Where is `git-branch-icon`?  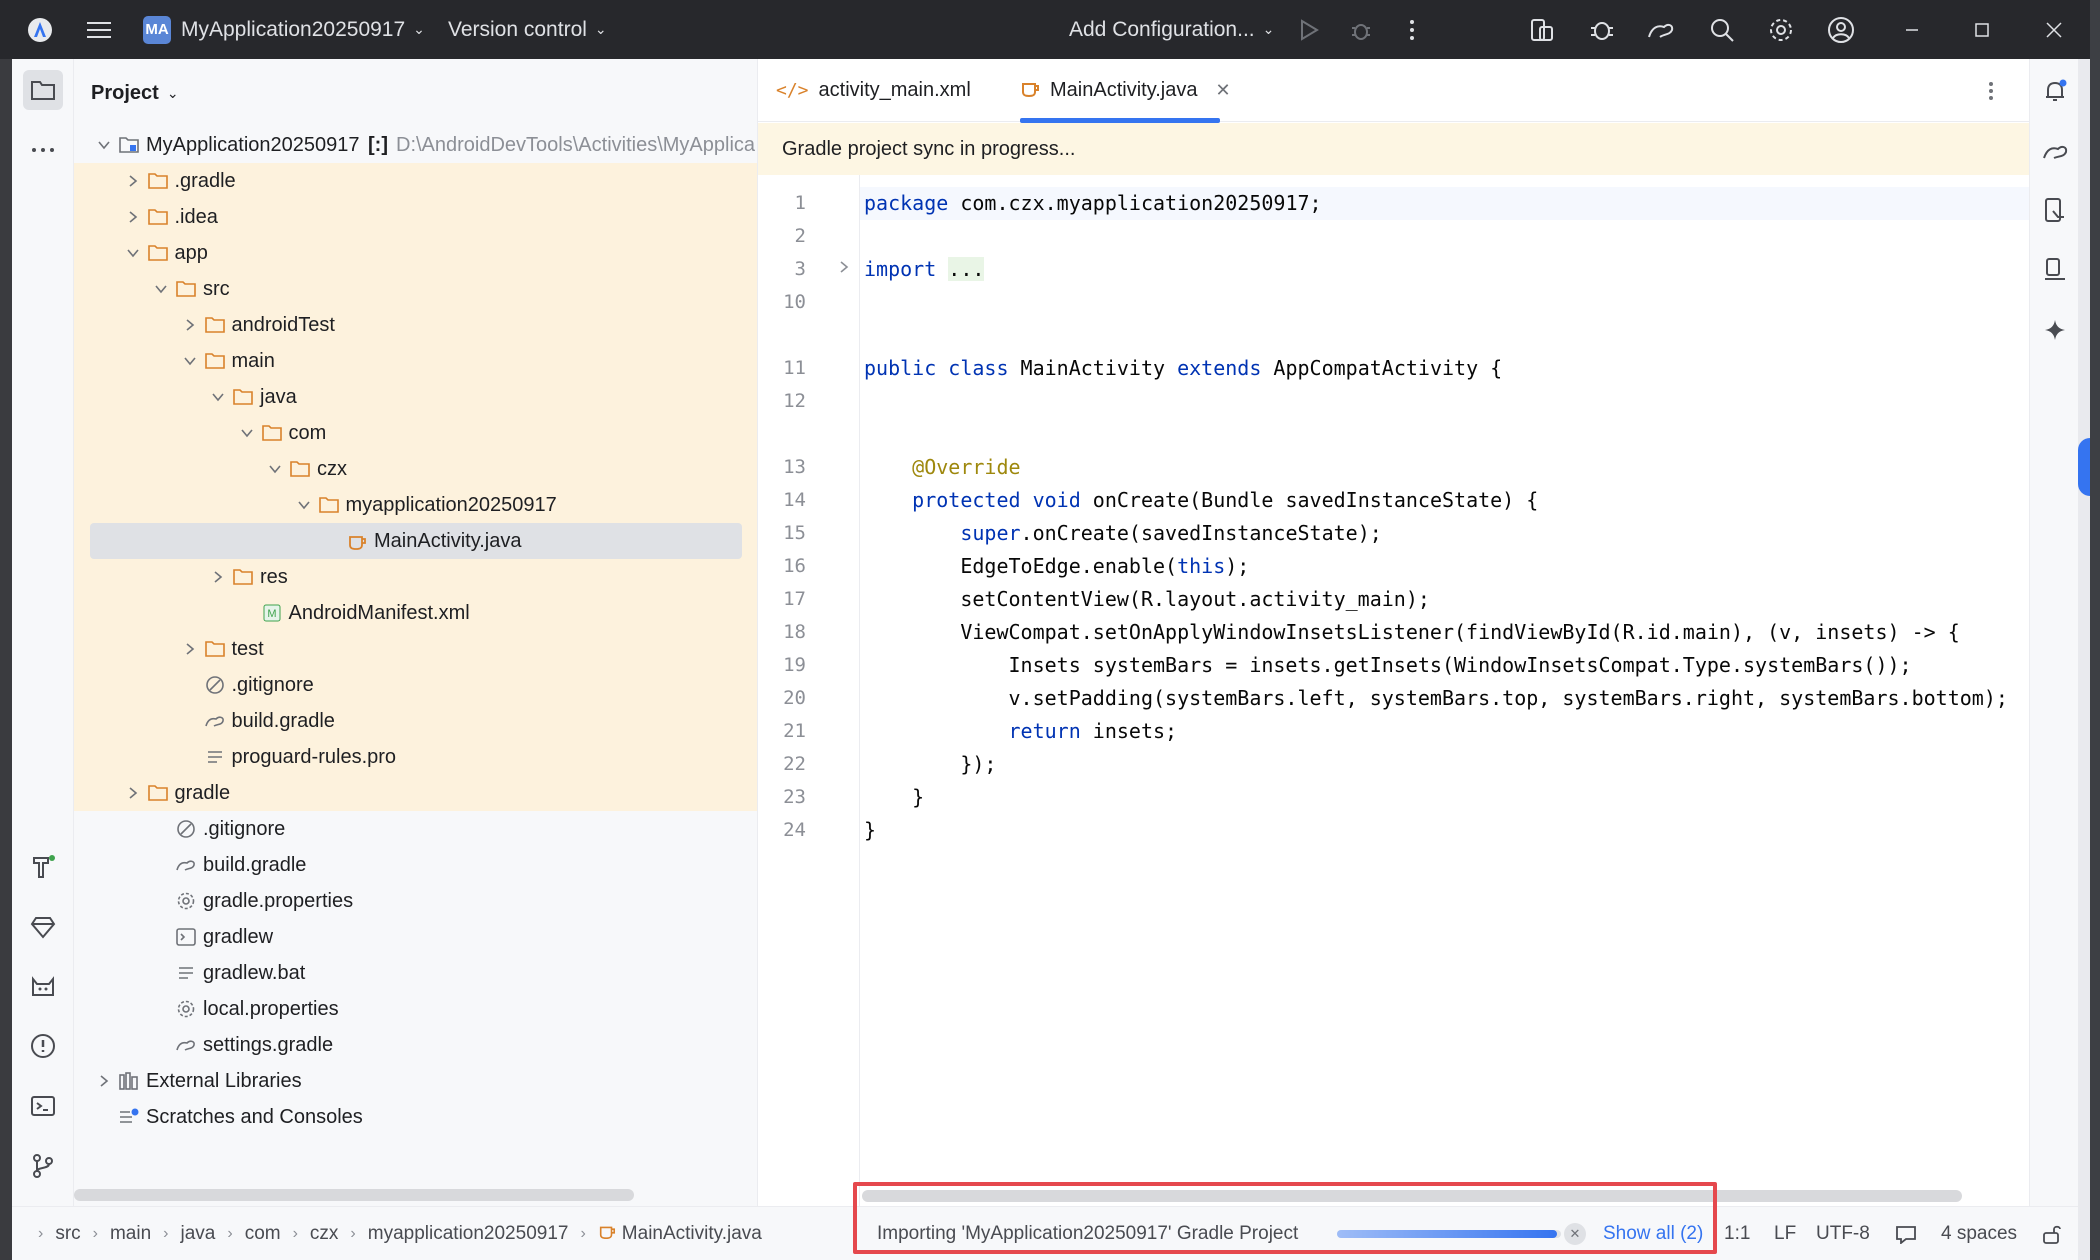 git-branch-icon is located at coordinates (43, 1166).